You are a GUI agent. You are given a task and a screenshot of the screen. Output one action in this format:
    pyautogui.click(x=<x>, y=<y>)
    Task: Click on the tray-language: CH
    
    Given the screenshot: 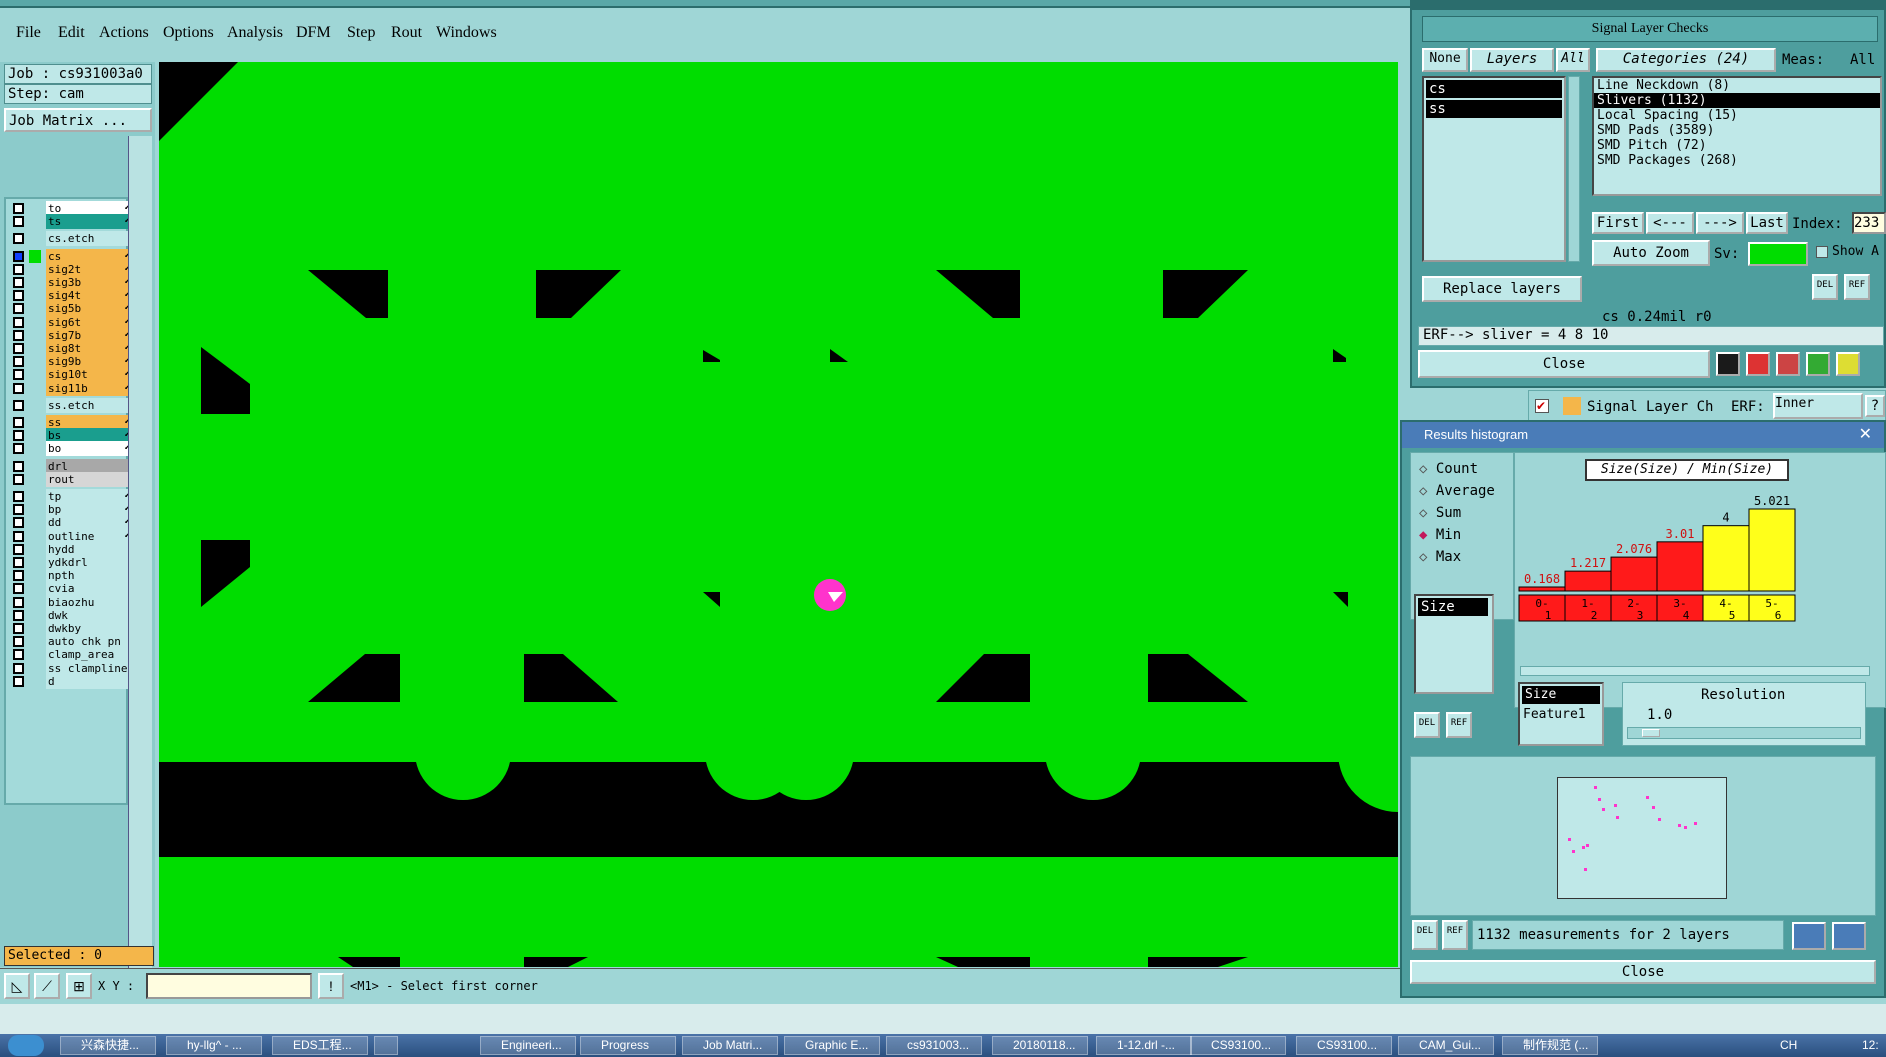 What is the action you would take?
    pyautogui.click(x=1788, y=1045)
    